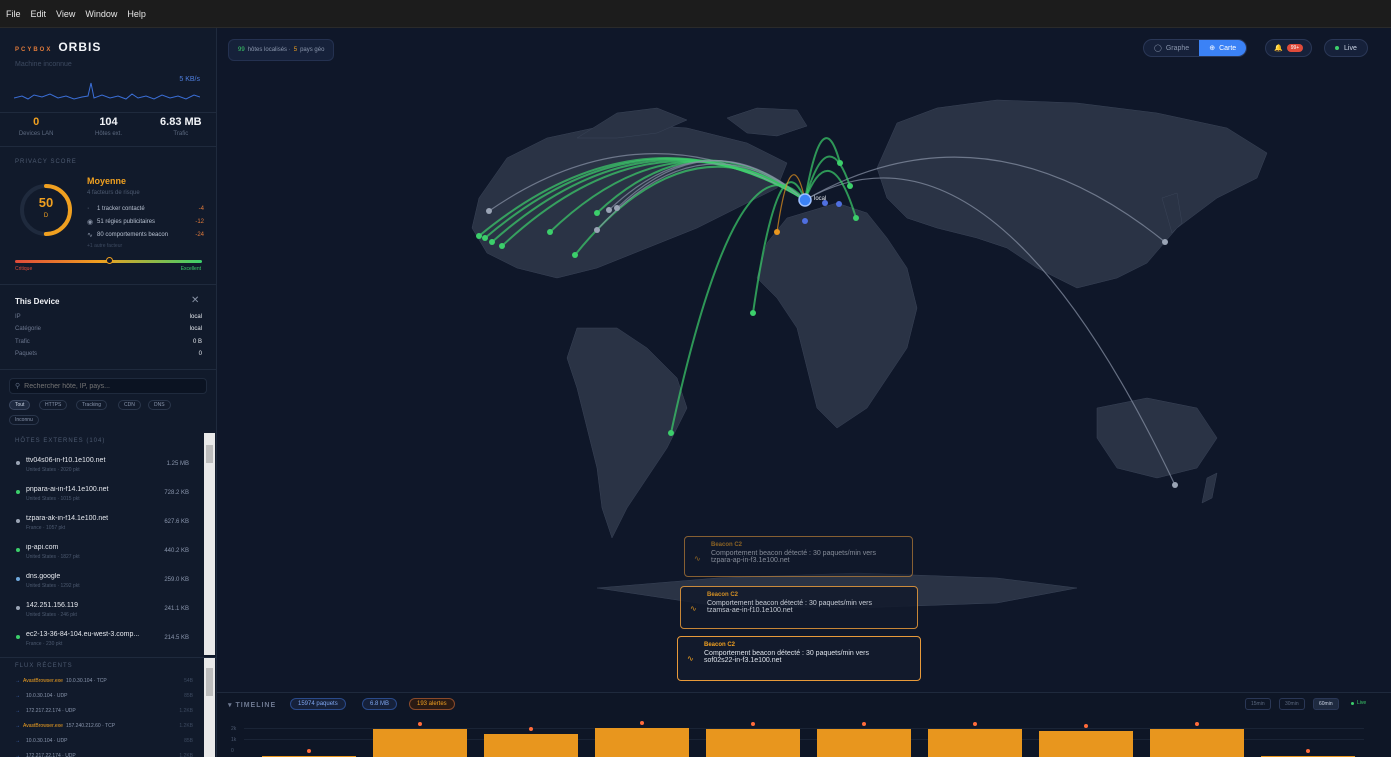 The image size is (1391, 757). I want to click on menu-help: Help, so click(136, 14).